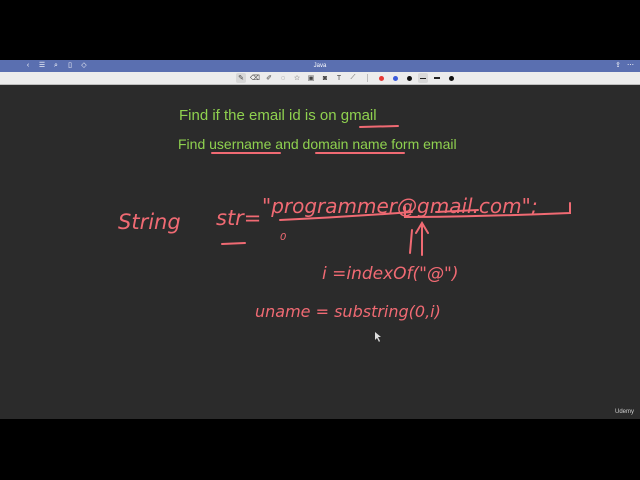 The height and width of the screenshot is (480, 640). What do you see at coordinates (437, 78) in the screenshot?
I see `stroke-medium-icon` at bounding box center [437, 78].